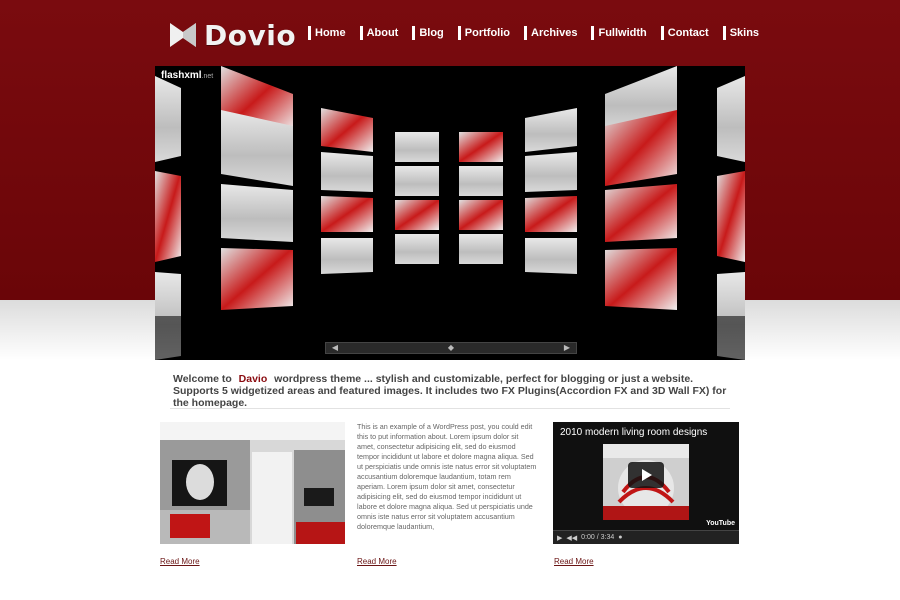 The width and height of the screenshot is (900, 600). I want to click on progress-knob-icon: ●, so click(620, 537).